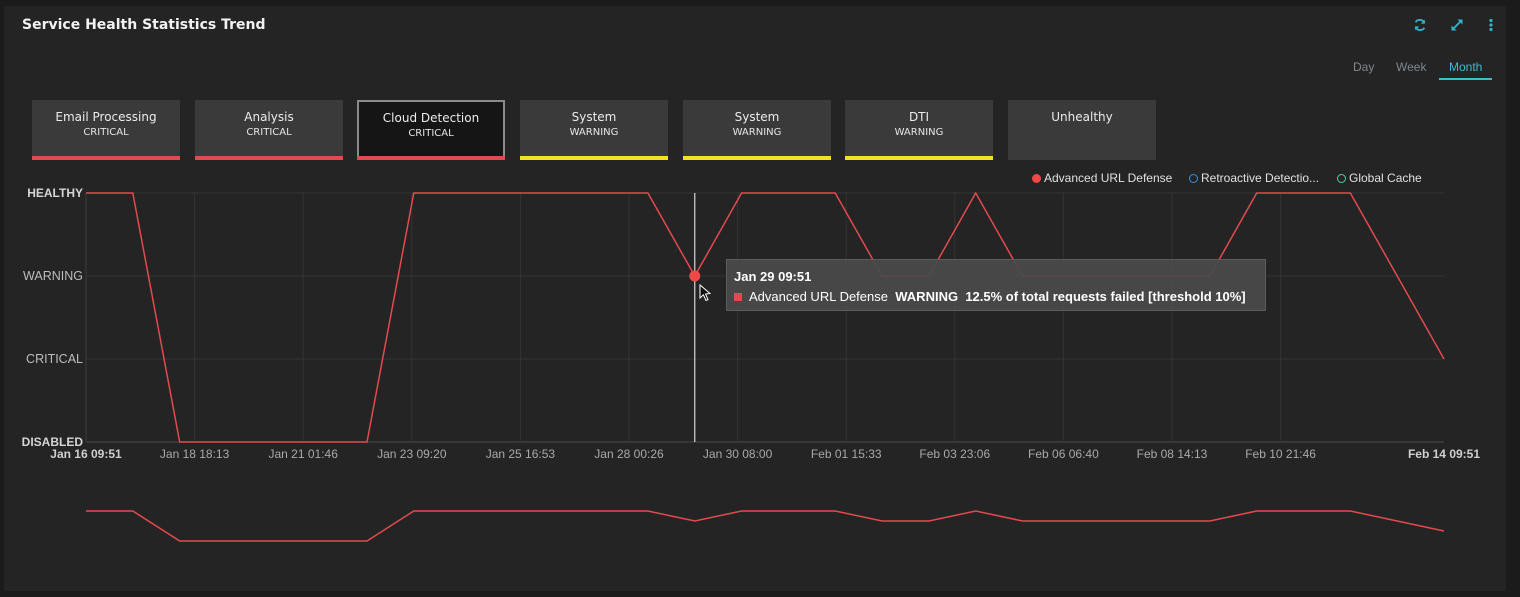  I want to click on x-axis-label: Jan 30 08:00, so click(738, 454).